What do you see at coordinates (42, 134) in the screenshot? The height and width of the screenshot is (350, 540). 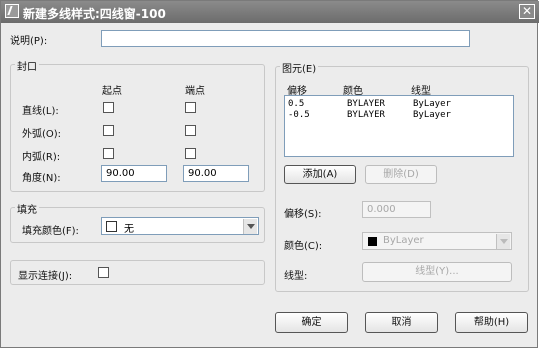 I see `outer-arc-label: 外弧(O):` at bounding box center [42, 134].